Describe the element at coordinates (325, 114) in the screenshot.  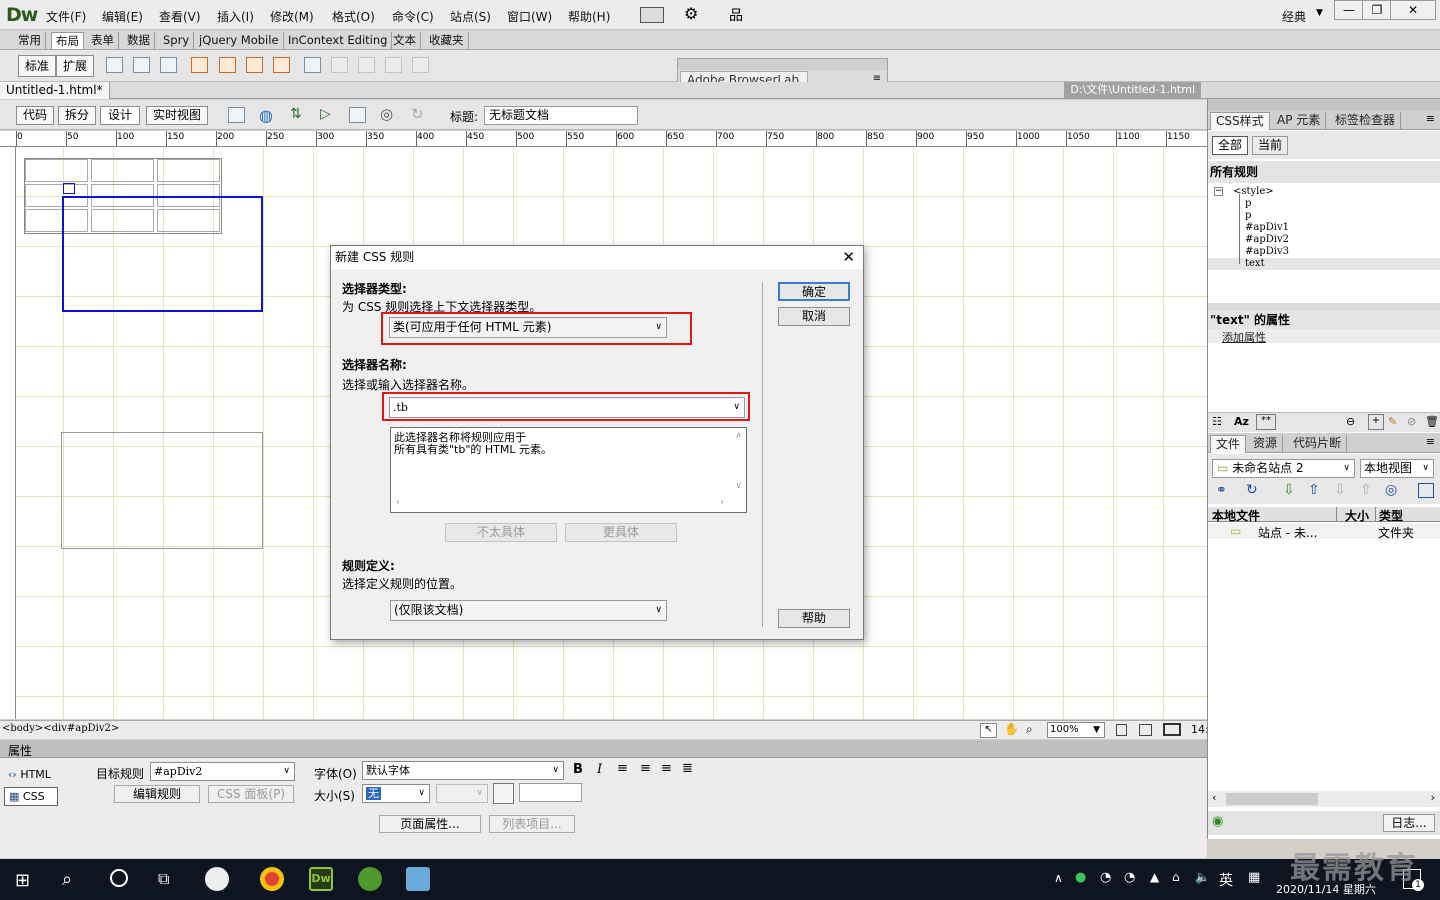
I see `debug-icon: ▷` at that location.